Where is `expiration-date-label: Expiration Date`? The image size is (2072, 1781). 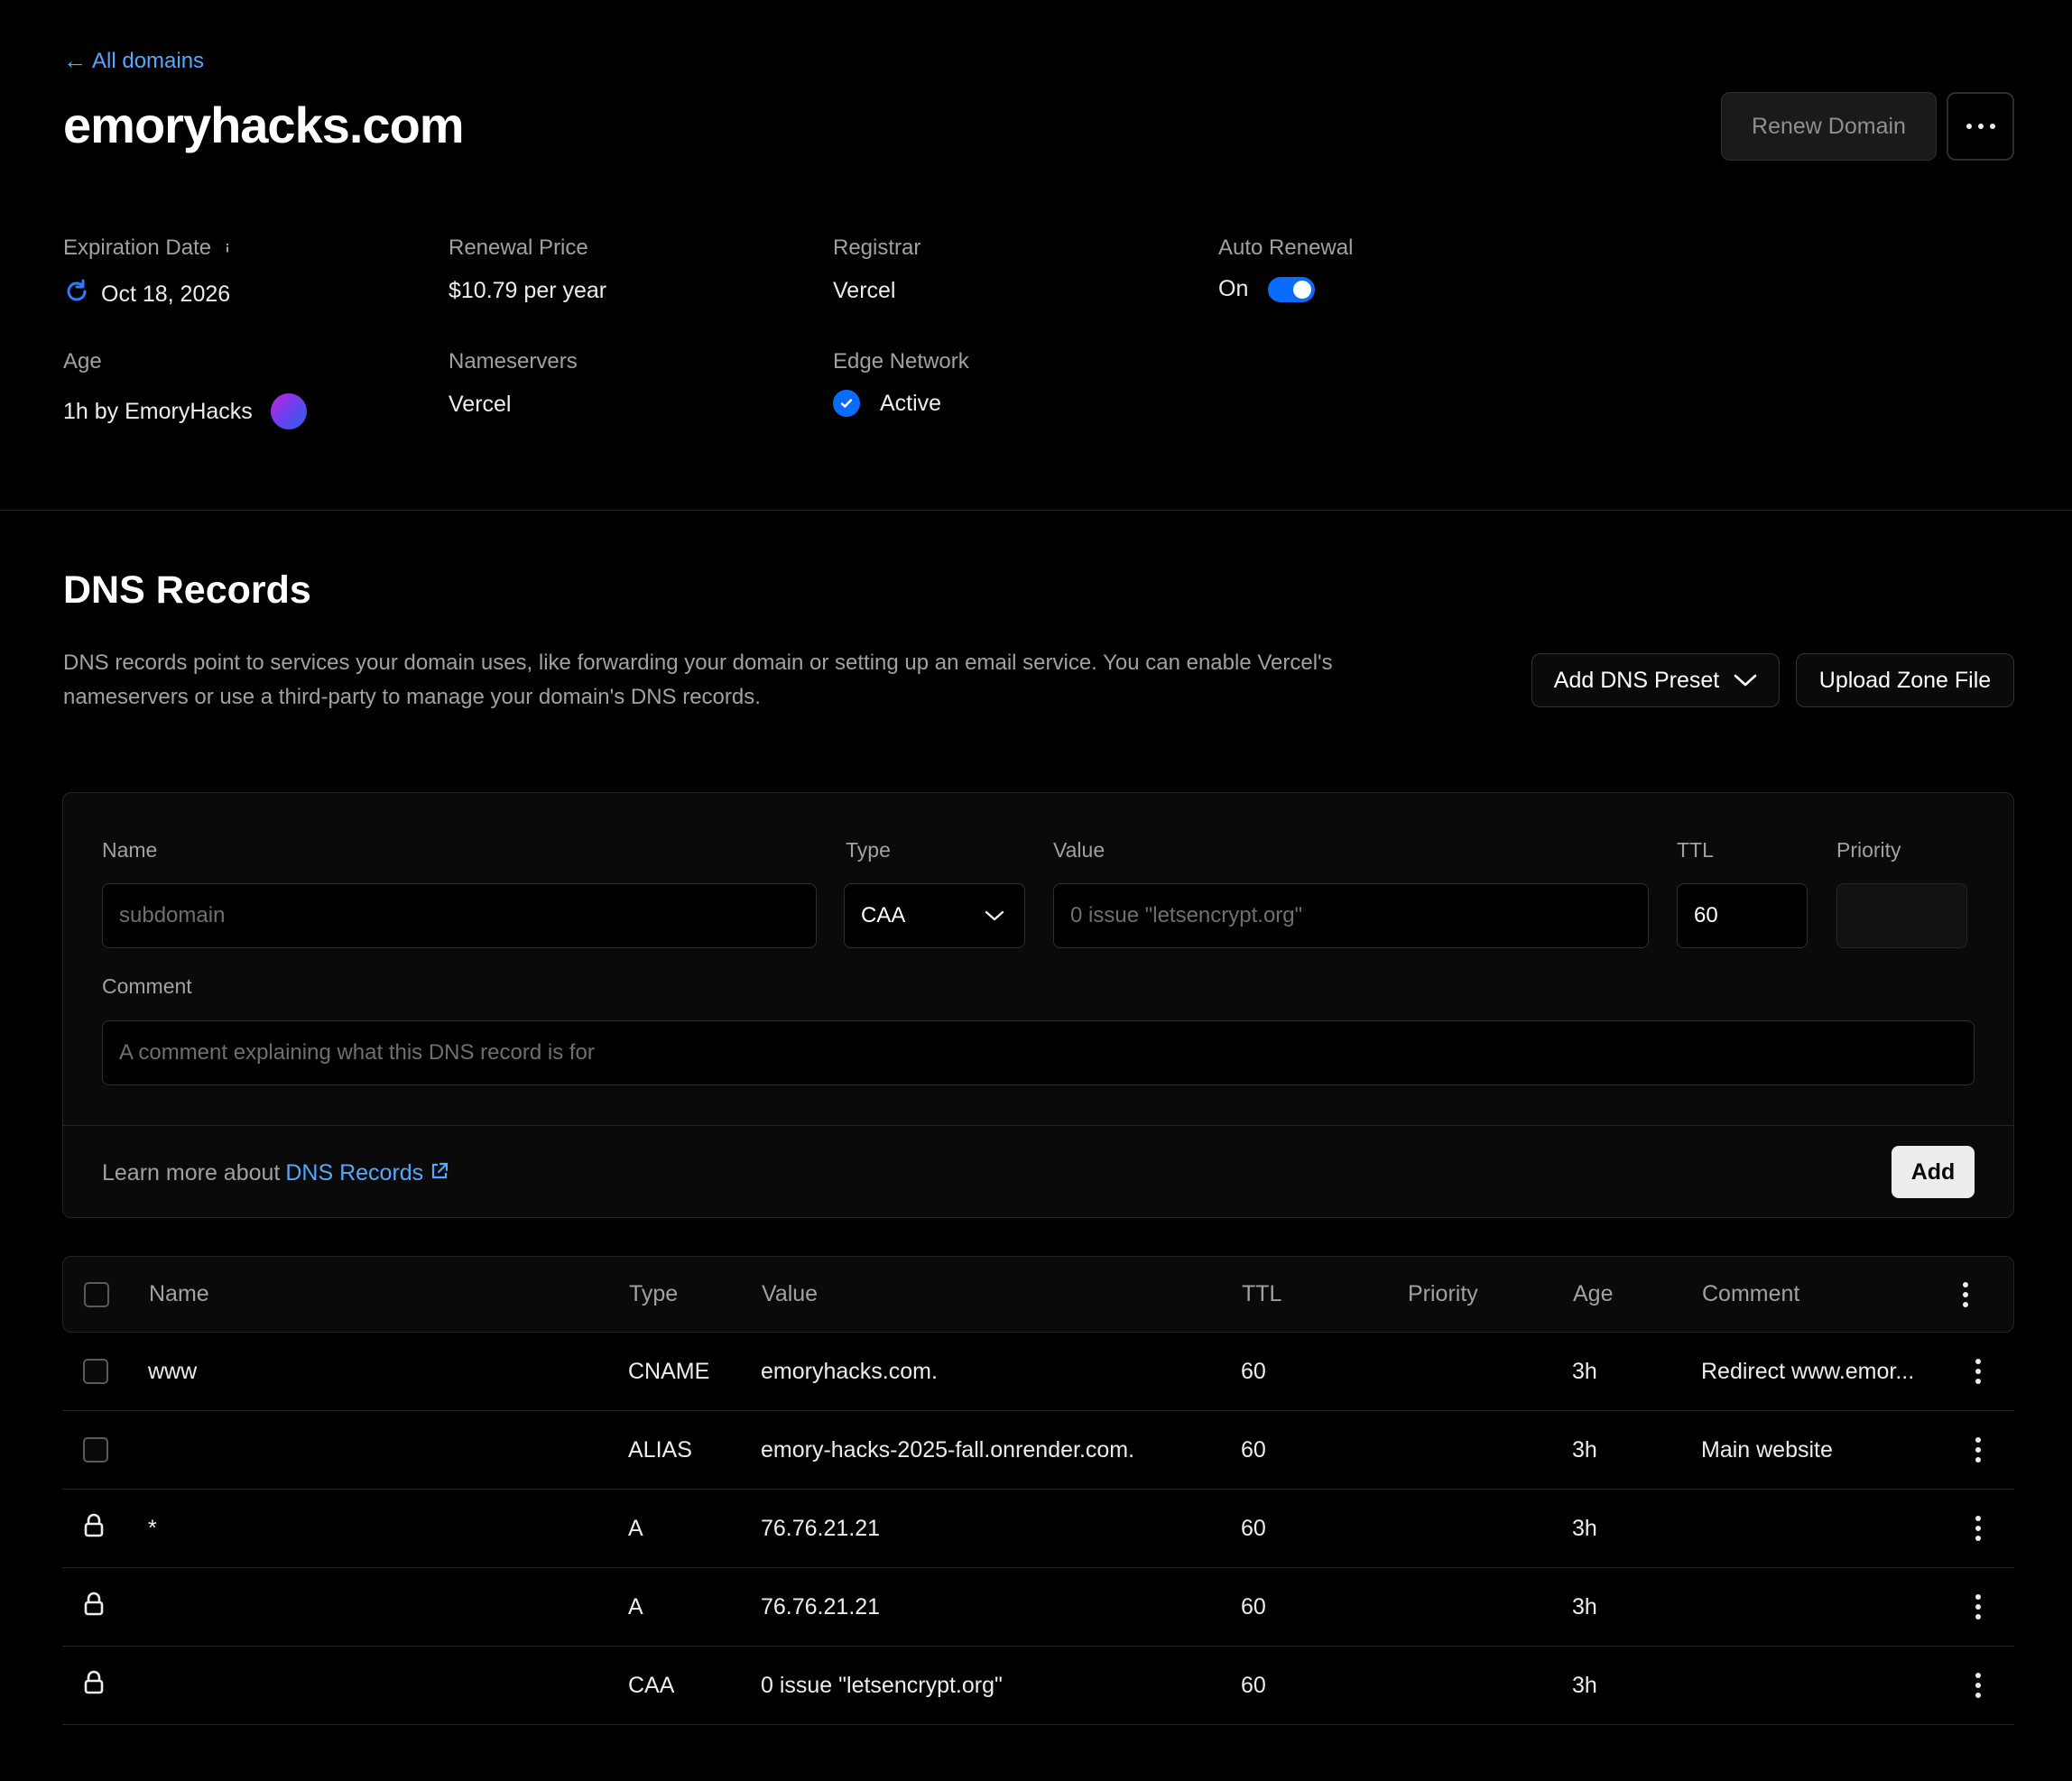 expiration-date-label: Expiration Date is located at coordinates (149, 248).